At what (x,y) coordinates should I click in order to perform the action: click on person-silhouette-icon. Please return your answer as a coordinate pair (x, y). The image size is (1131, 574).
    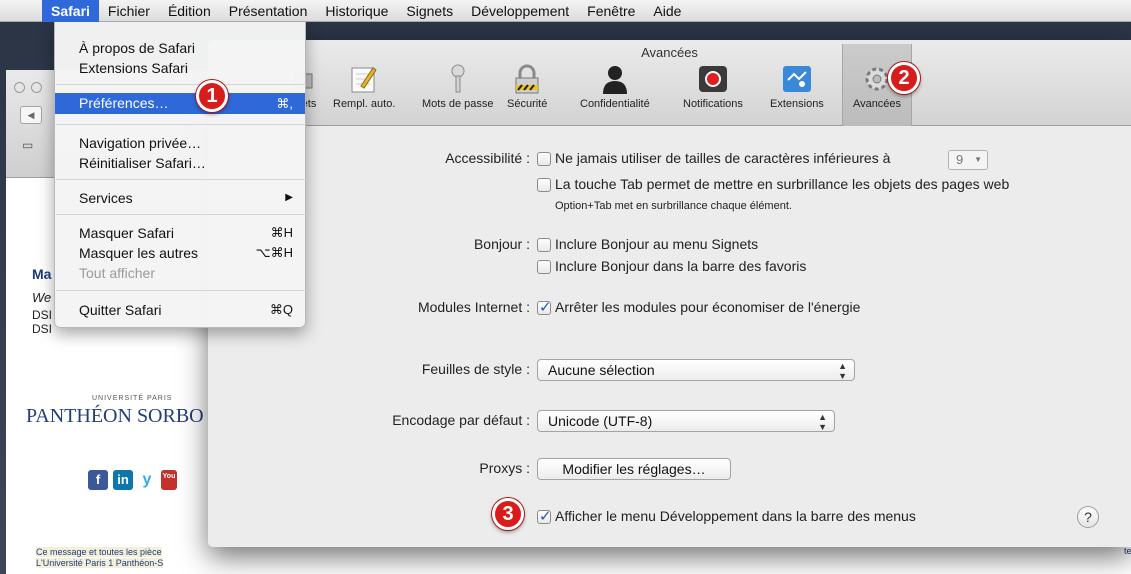
    Looking at the image, I should click on (615, 79).